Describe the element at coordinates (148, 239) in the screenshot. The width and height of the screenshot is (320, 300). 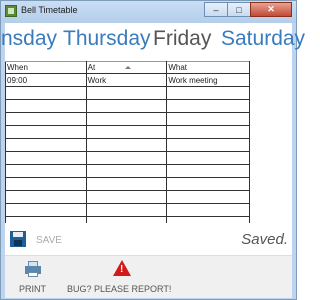
I see `save-toolbar: SAVE Saved.` at that location.